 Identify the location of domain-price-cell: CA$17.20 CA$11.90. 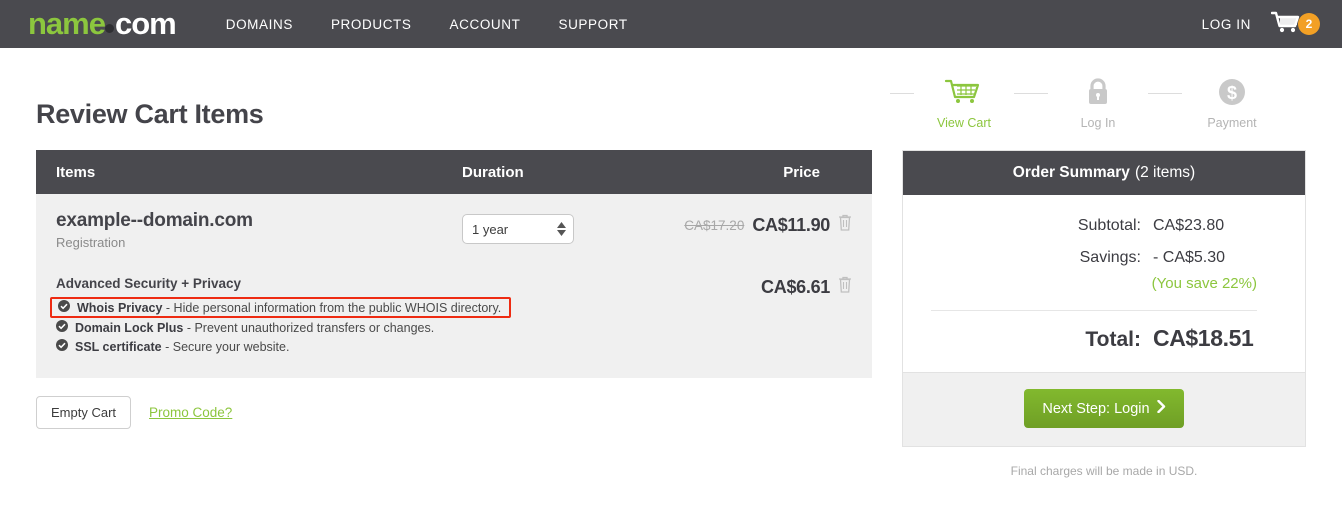
(768, 223).